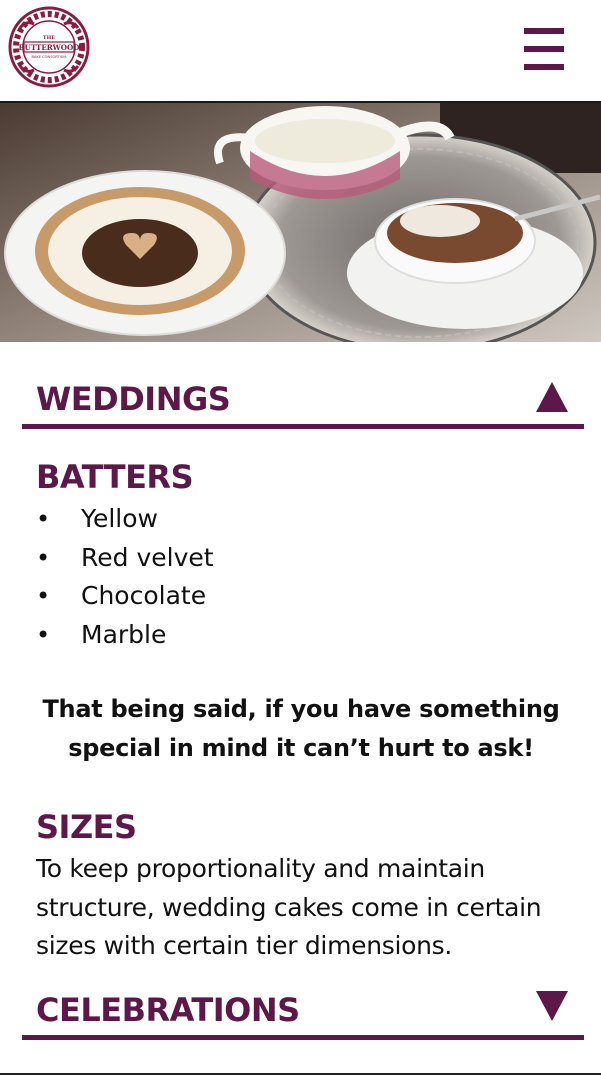 Image resolution: width=601 pixels, height=1075 pixels. Describe the element at coordinates (133, 399) in the screenshot. I see `weddings-title: WEDDINGS` at that location.